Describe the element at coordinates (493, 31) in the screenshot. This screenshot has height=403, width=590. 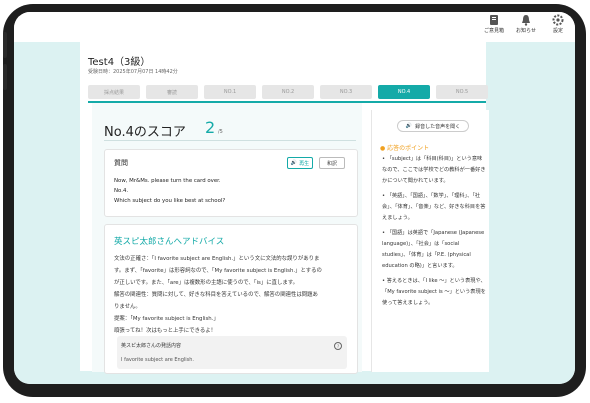
I see `contact-label: ご意見箱` at that location.